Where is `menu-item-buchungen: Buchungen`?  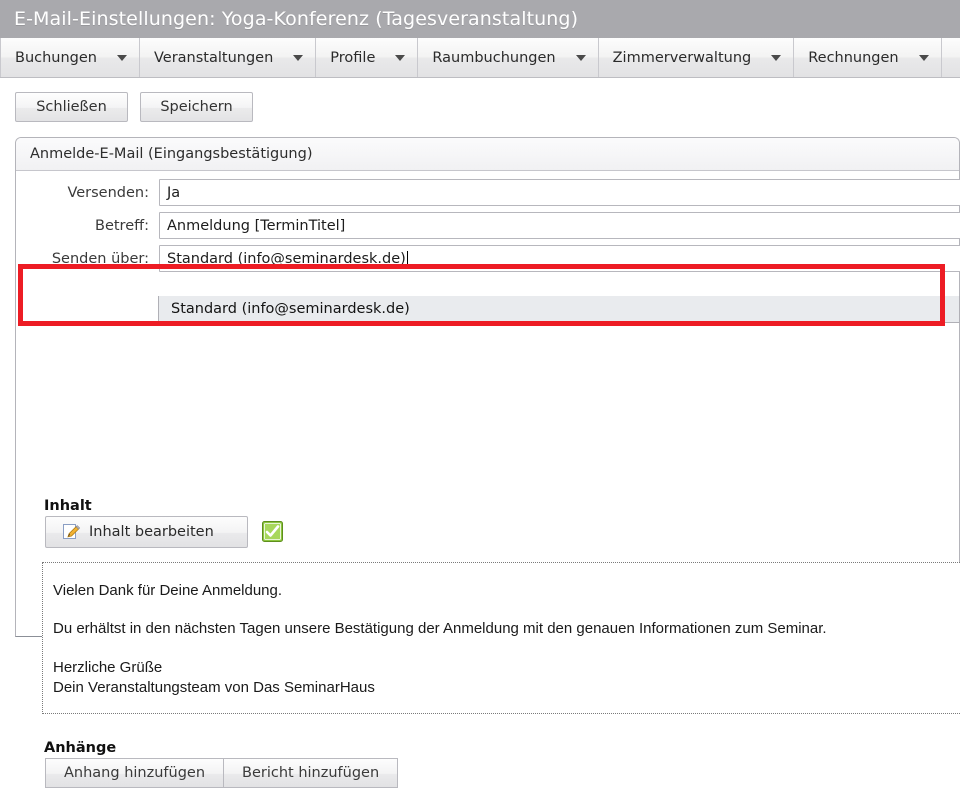 menu-item-buchungen: Buchungen is located at coordinates (70, 57).